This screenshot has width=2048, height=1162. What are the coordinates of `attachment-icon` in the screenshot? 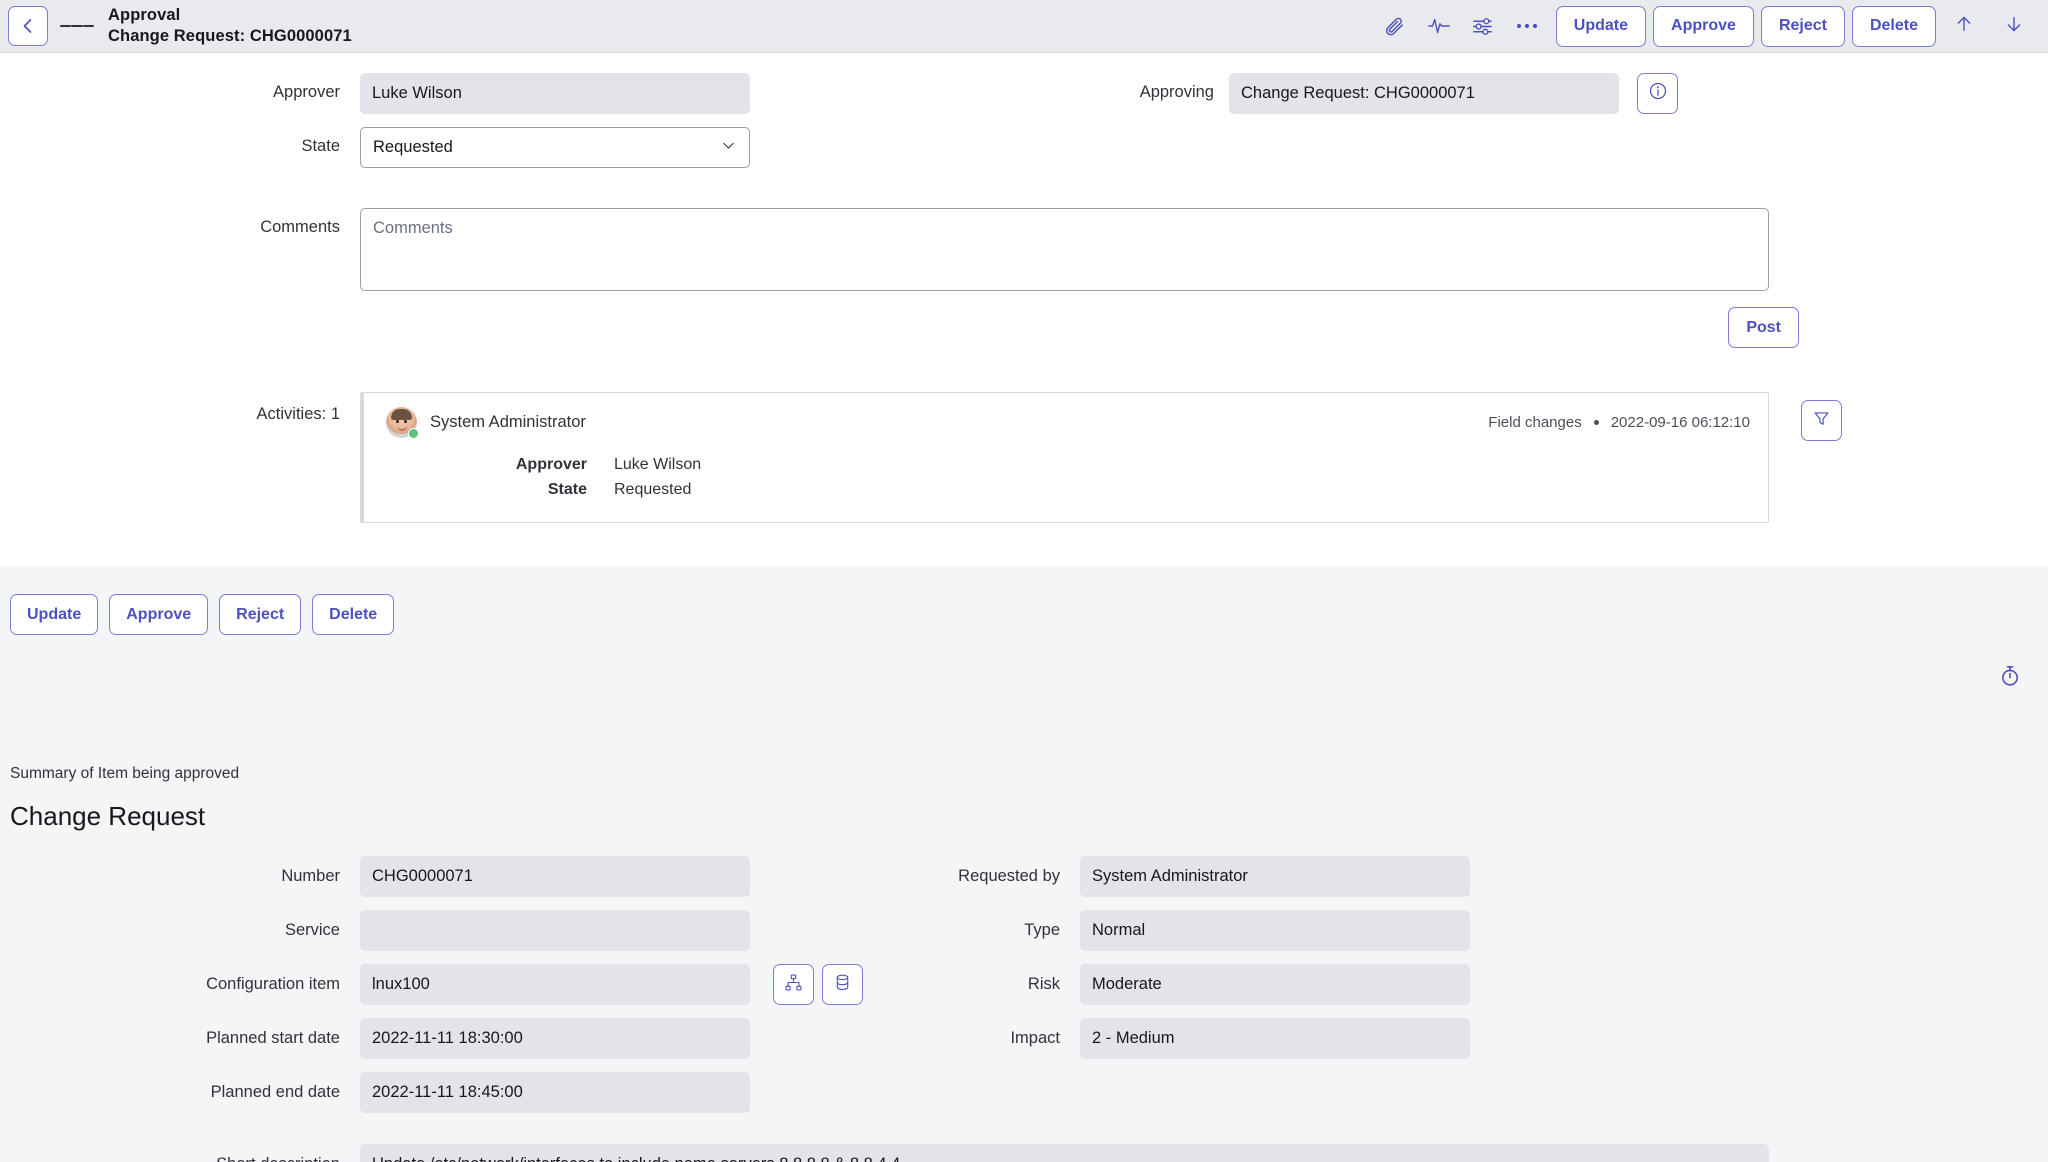 It's located at (1395, 26).